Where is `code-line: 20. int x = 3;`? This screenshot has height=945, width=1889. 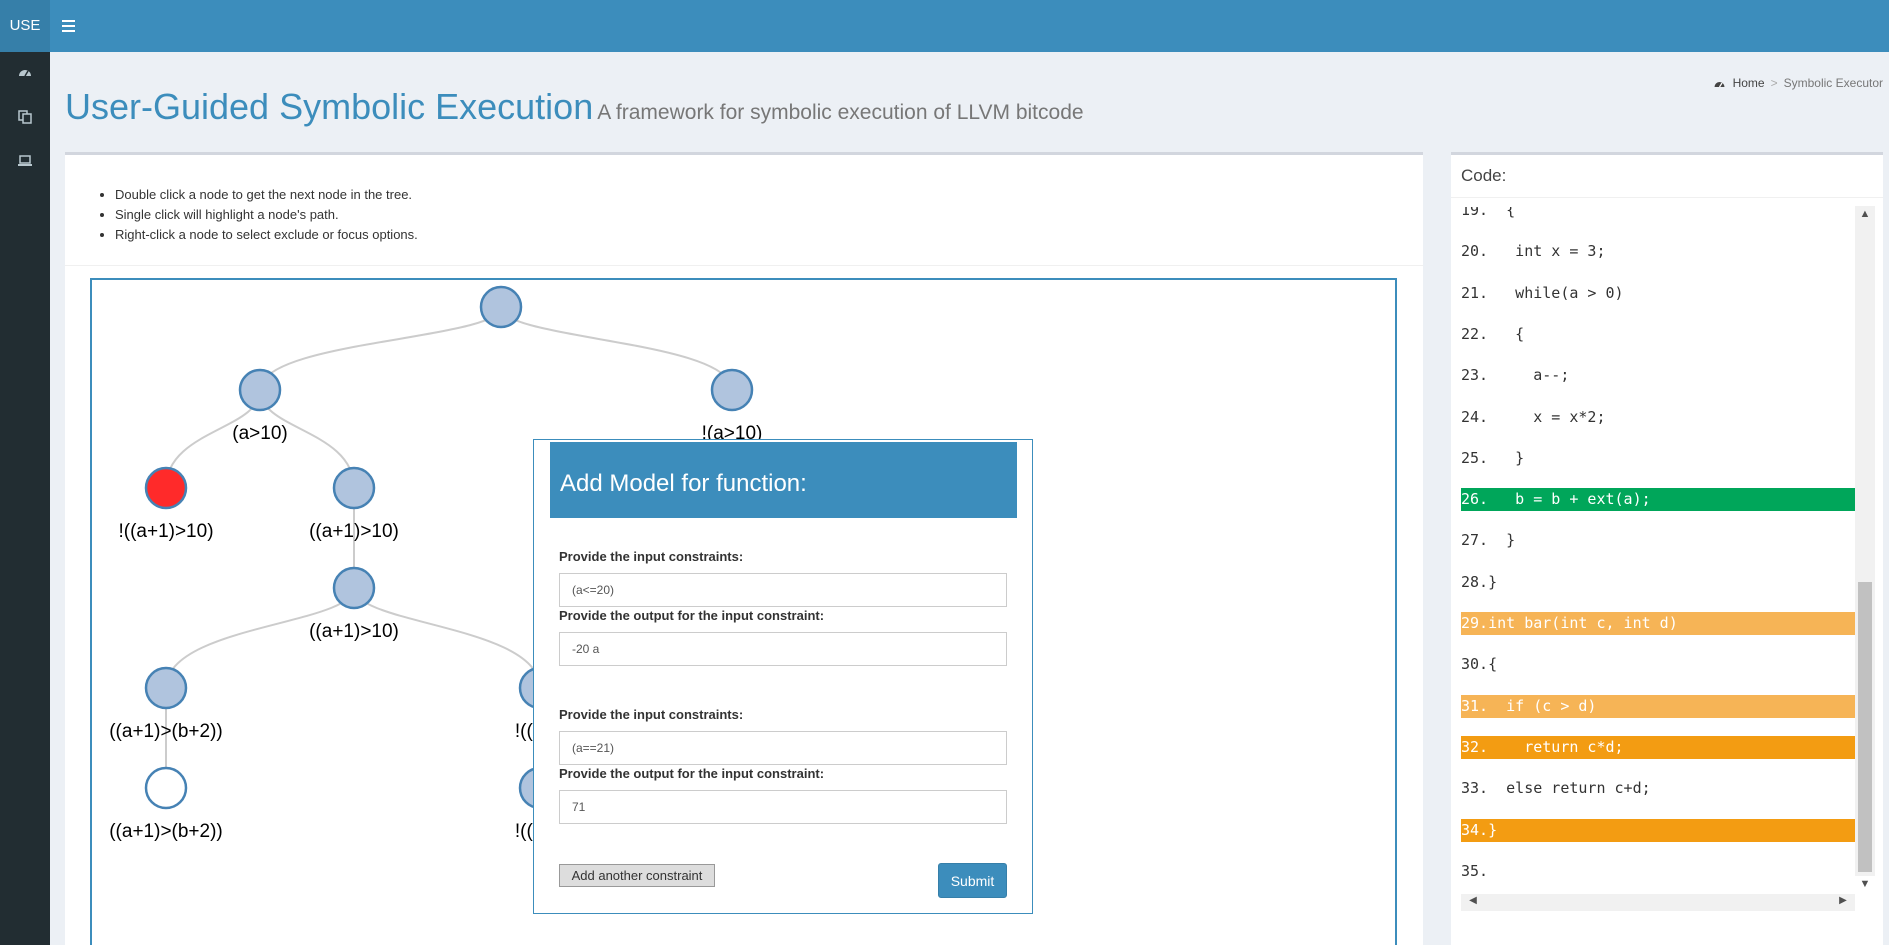
code-line: 20. int x = 3; is located at coordinates (1533, 251).